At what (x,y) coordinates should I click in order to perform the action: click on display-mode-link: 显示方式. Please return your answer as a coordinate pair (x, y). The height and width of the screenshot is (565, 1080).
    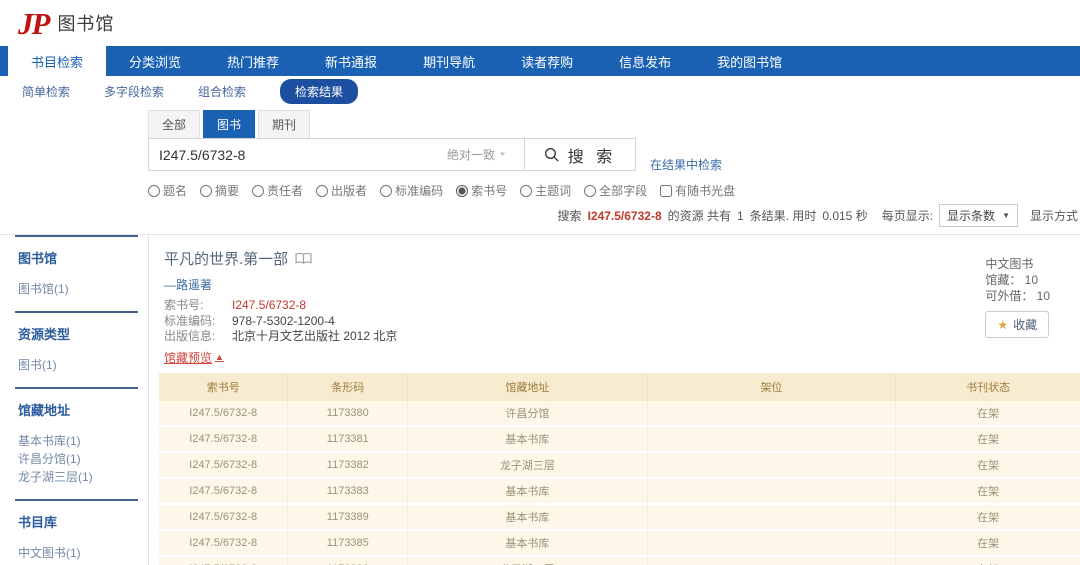
    Looking at the image, I should click on (1054, 215).